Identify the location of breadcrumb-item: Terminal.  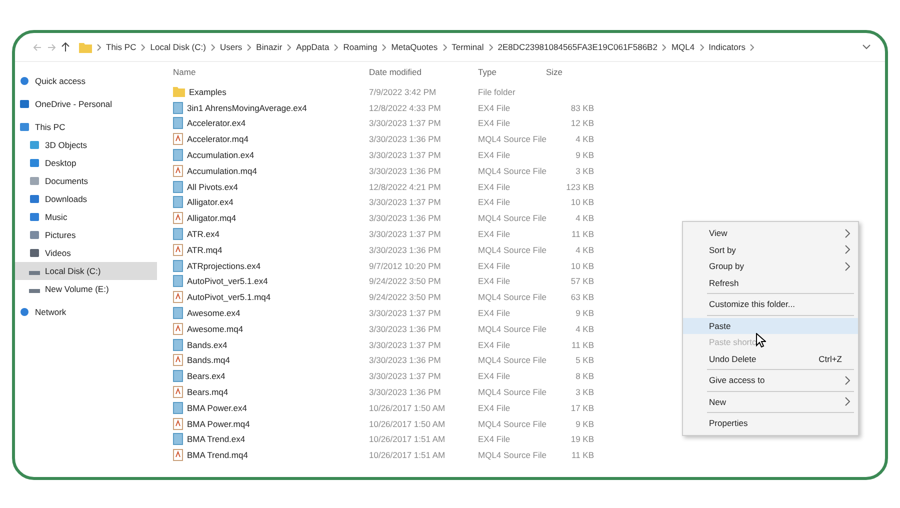
(468, 47).